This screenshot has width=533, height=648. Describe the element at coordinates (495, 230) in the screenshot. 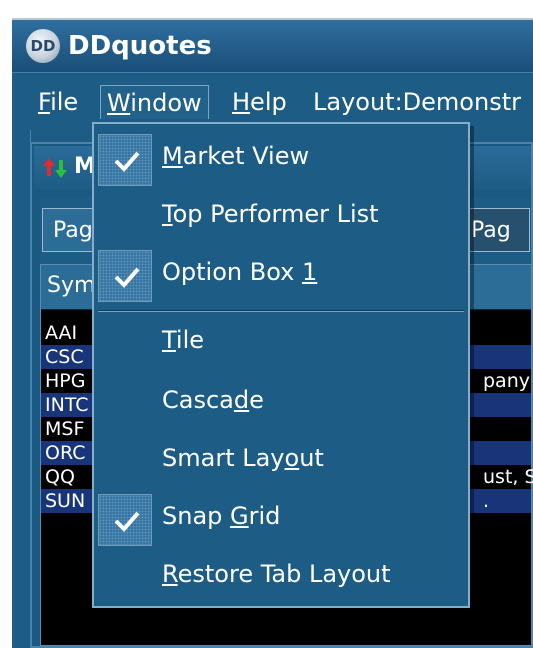

I see `tab-page-2: Pag` at that location.